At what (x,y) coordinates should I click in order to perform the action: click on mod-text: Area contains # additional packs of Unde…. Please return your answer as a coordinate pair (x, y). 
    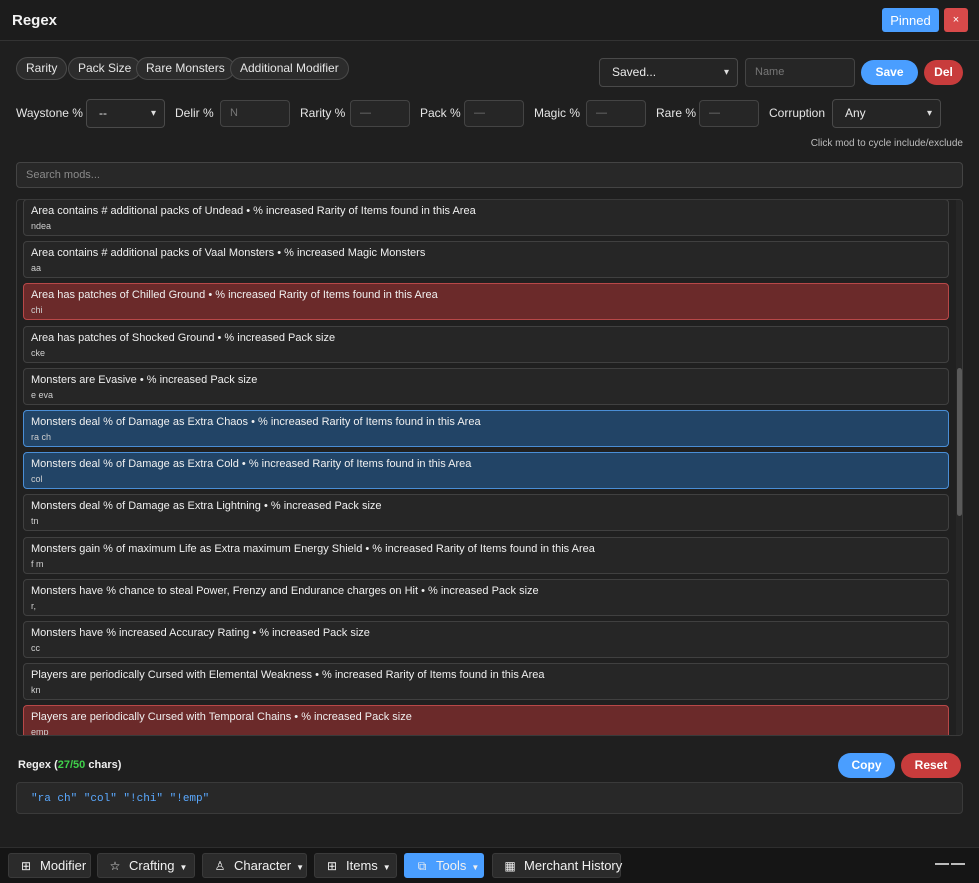
    Looking at the image, I should click on (253, 211).